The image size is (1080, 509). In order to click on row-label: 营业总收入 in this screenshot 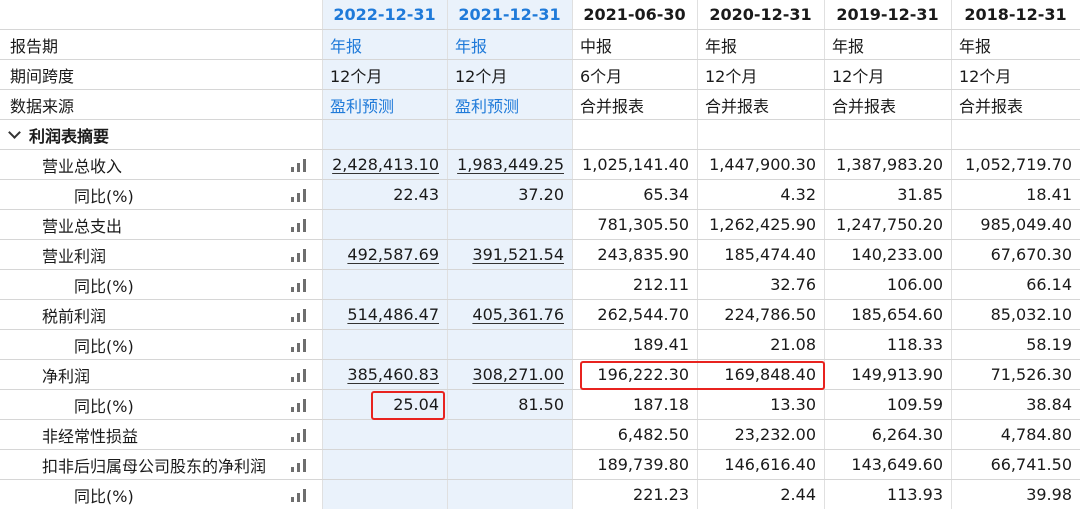, I will do `click(82, 166)`.